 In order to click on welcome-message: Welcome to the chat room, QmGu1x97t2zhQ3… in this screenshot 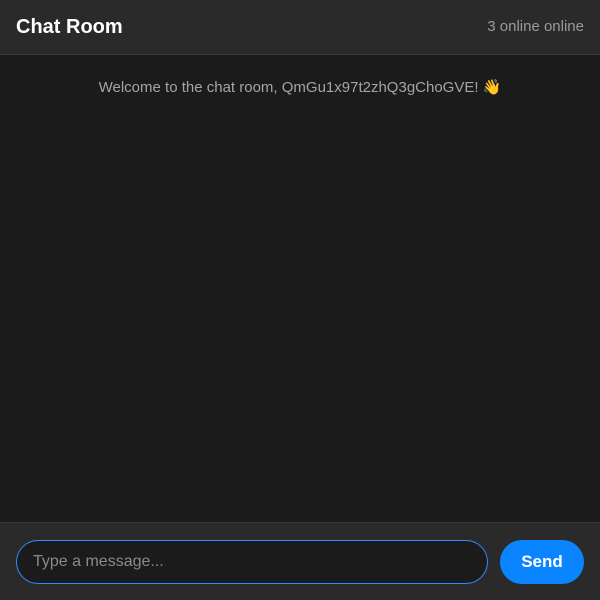, I will do `click(300, 87)`.